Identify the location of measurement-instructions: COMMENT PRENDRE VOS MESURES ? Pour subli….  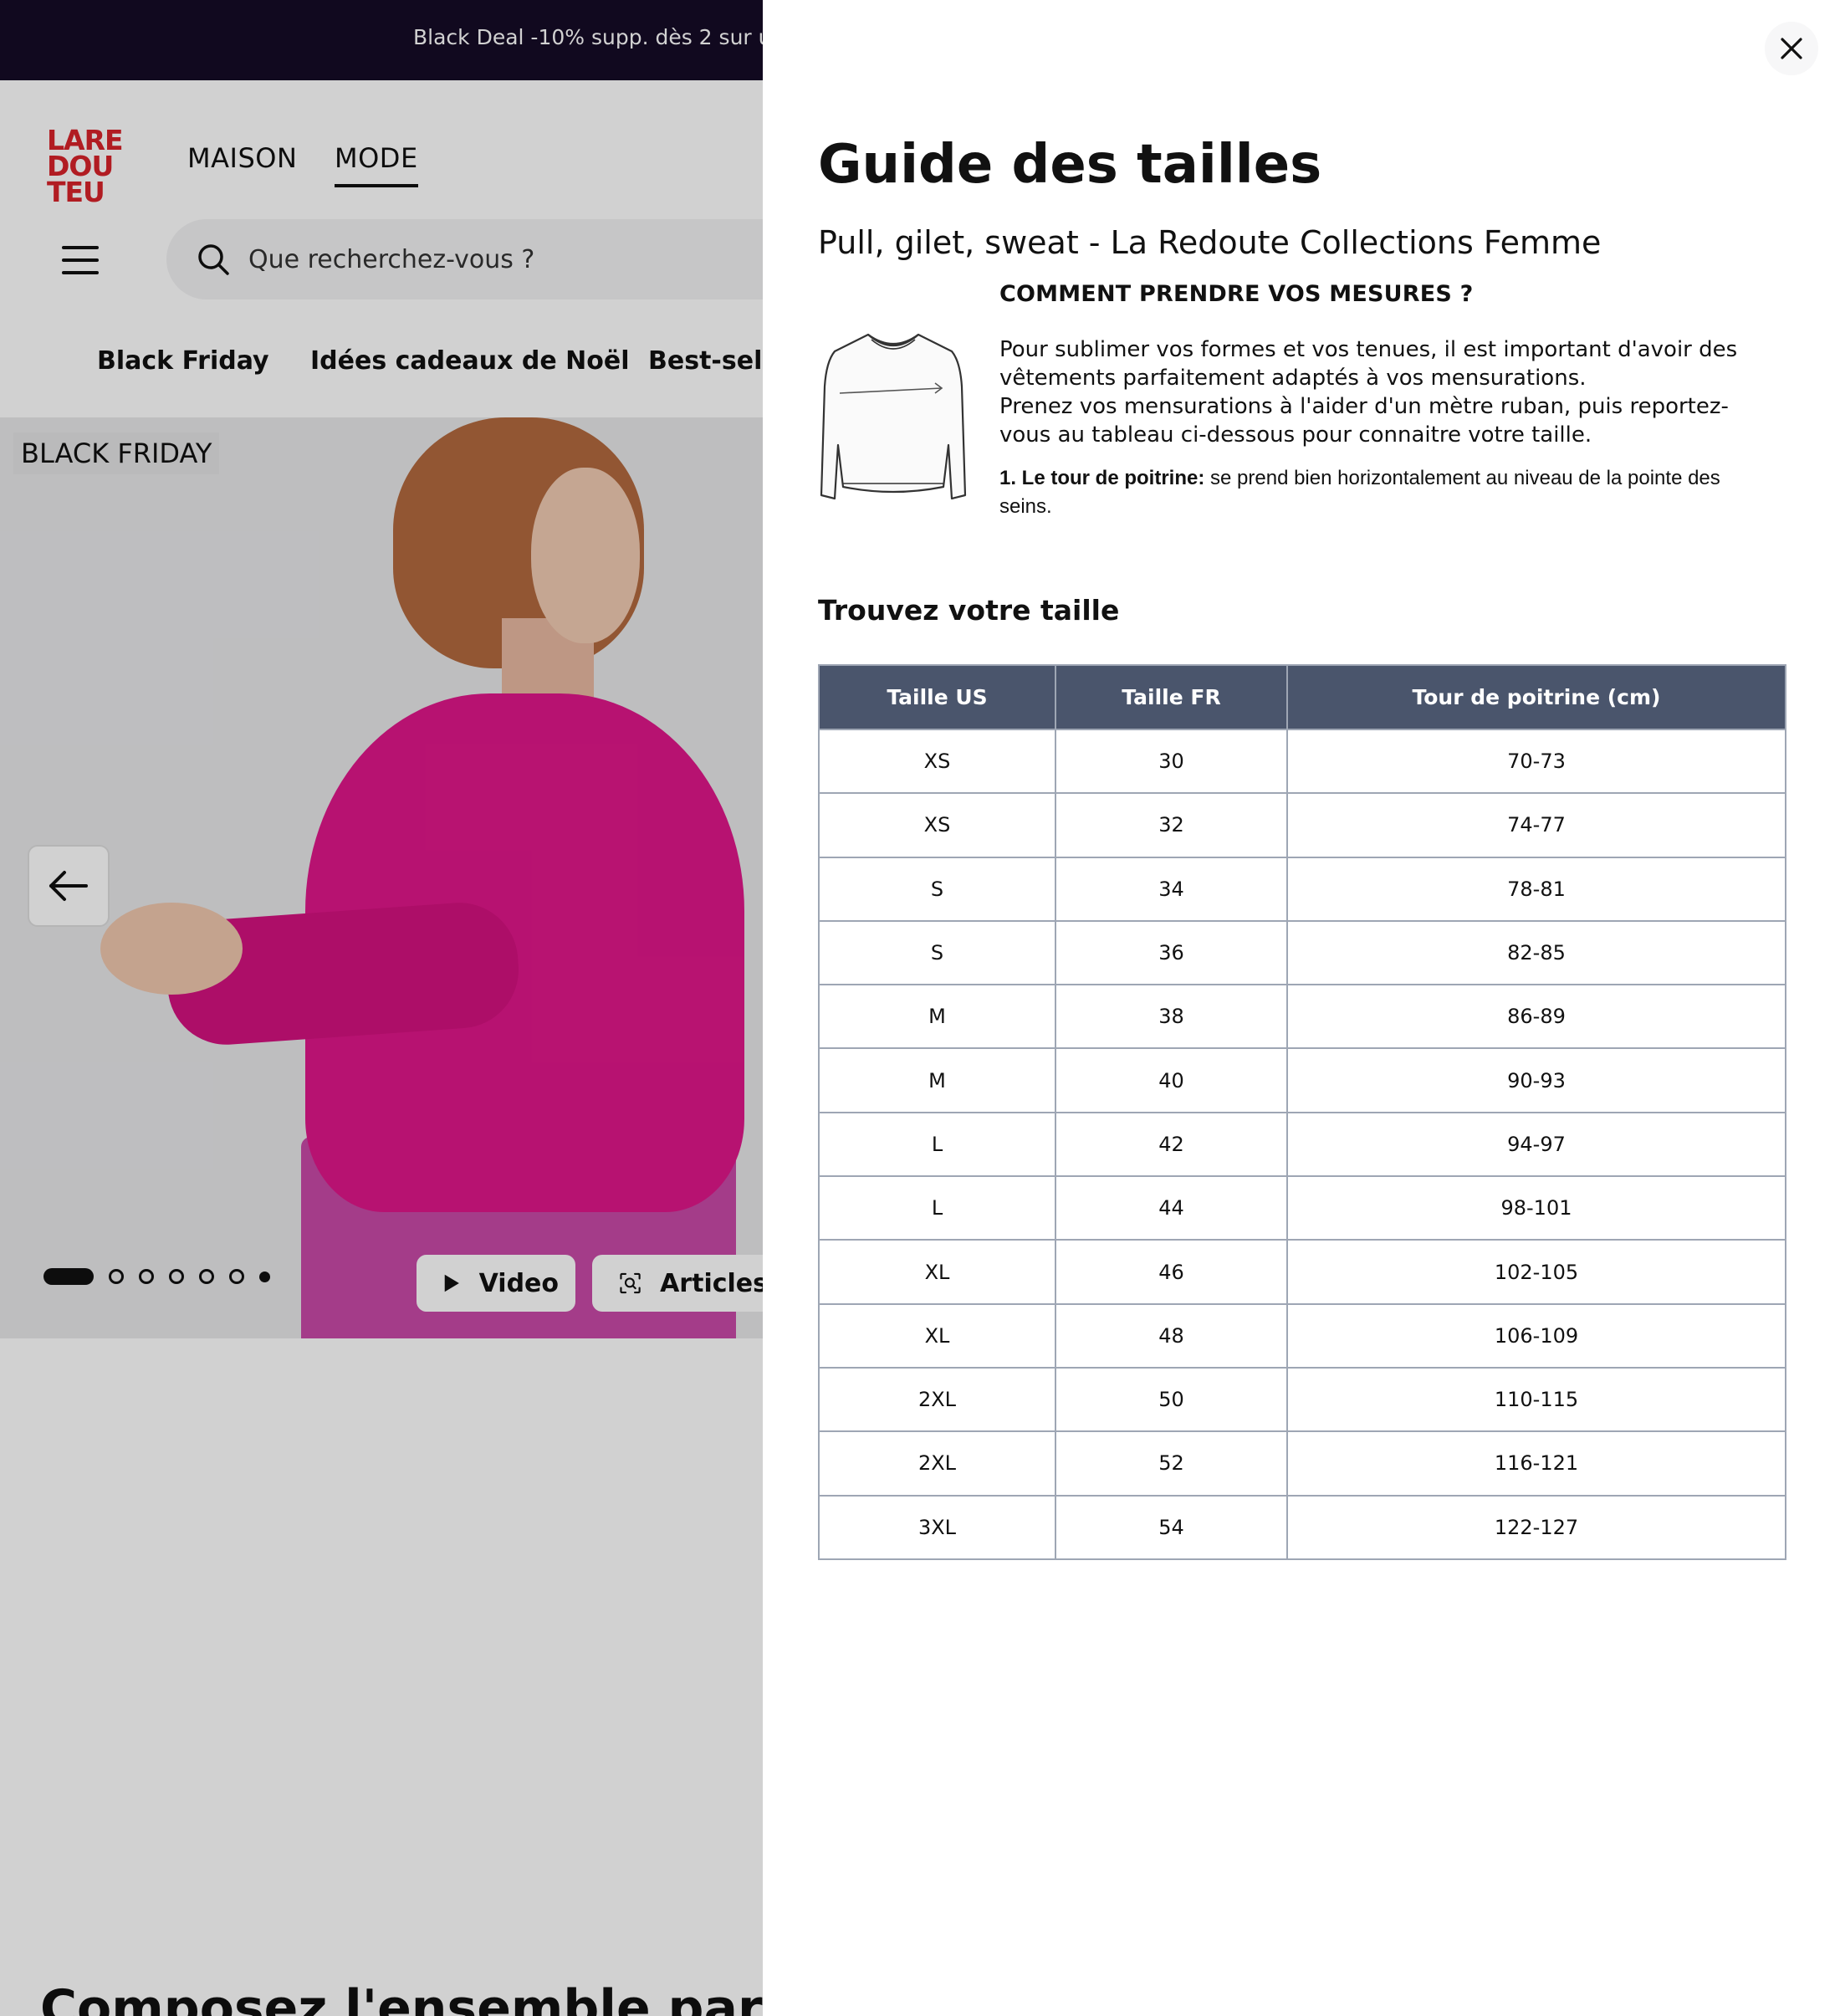
(1375, 401).